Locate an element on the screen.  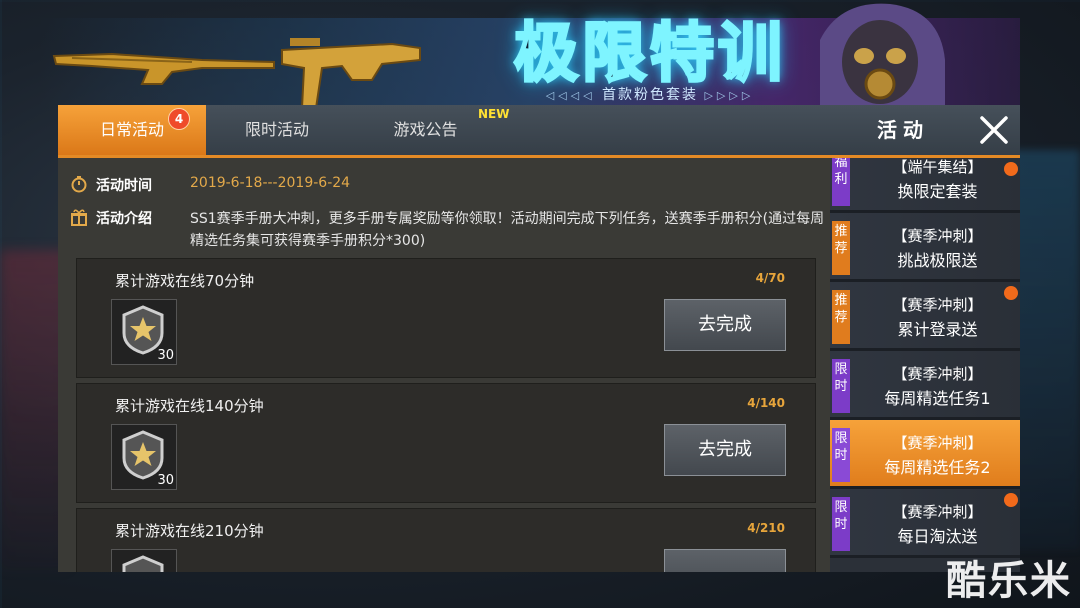
activity-intro-label: 活动介绍 is located at coordinates (124, 219).